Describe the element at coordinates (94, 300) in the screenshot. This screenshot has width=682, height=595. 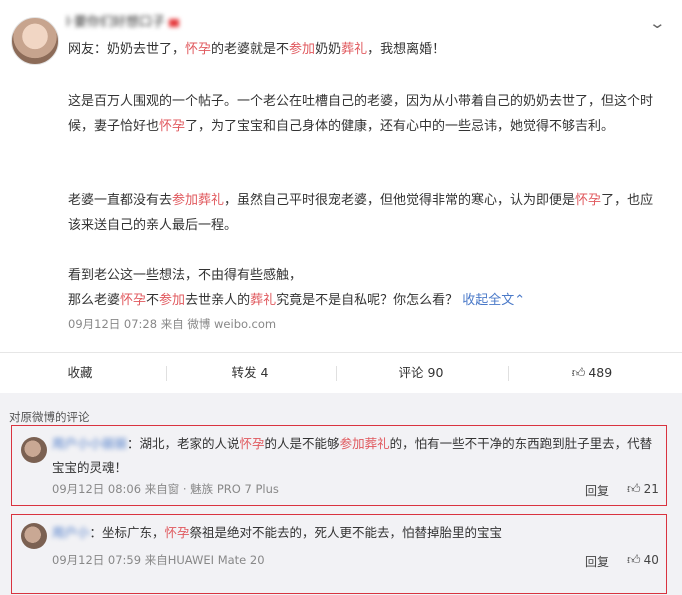
I see `text-segment: 那么老婆` at that location.